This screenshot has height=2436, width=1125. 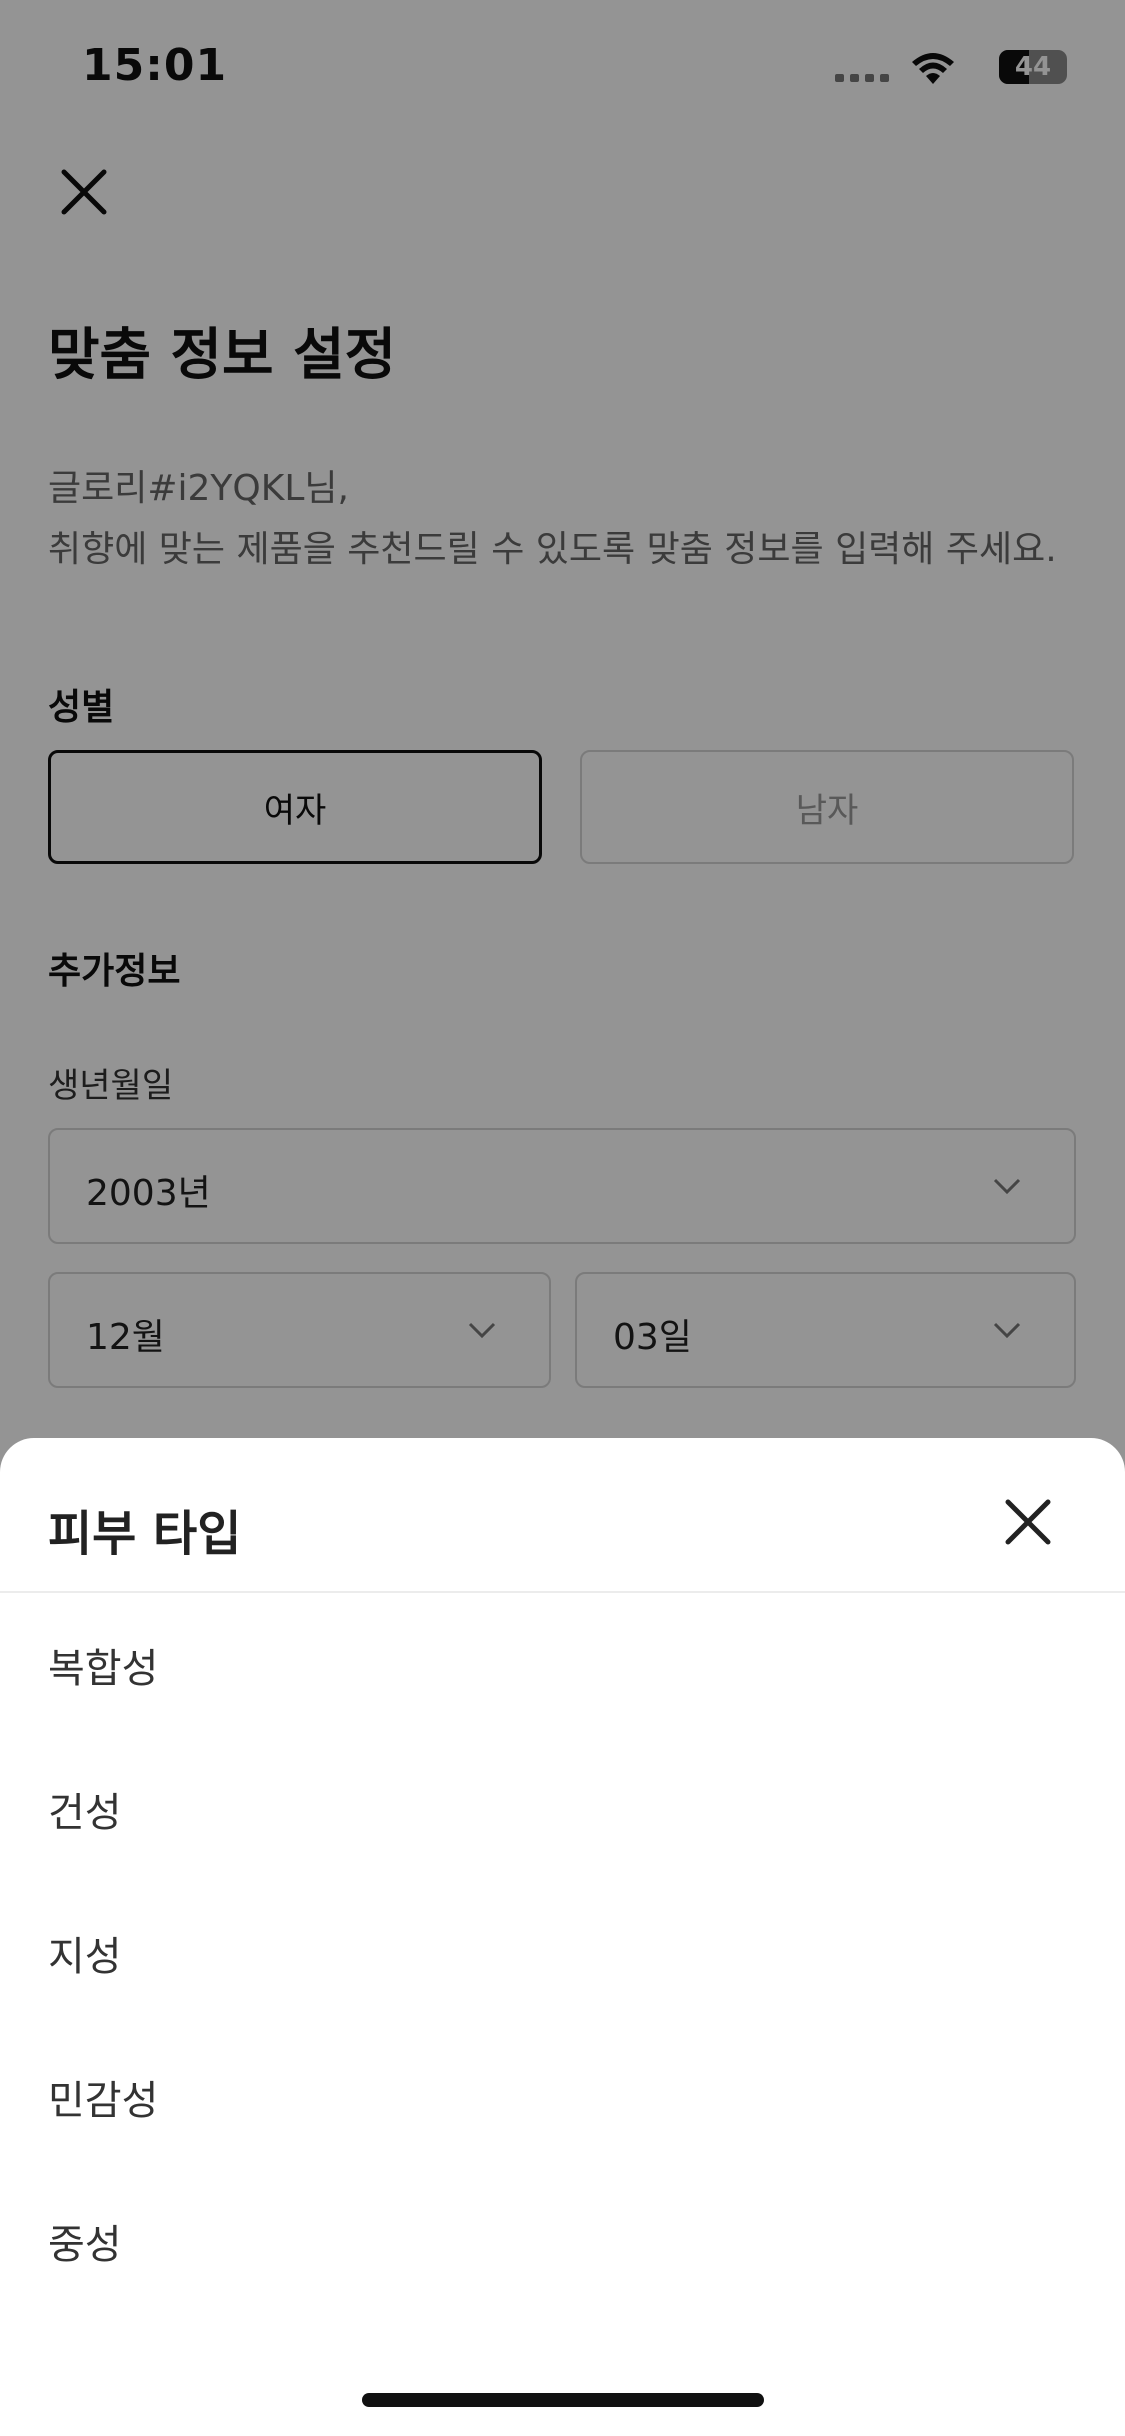 What do you see at coordinates (563, 2400) in the screenshot?
I see `home-indicator` at bounding box center [563, 2400].